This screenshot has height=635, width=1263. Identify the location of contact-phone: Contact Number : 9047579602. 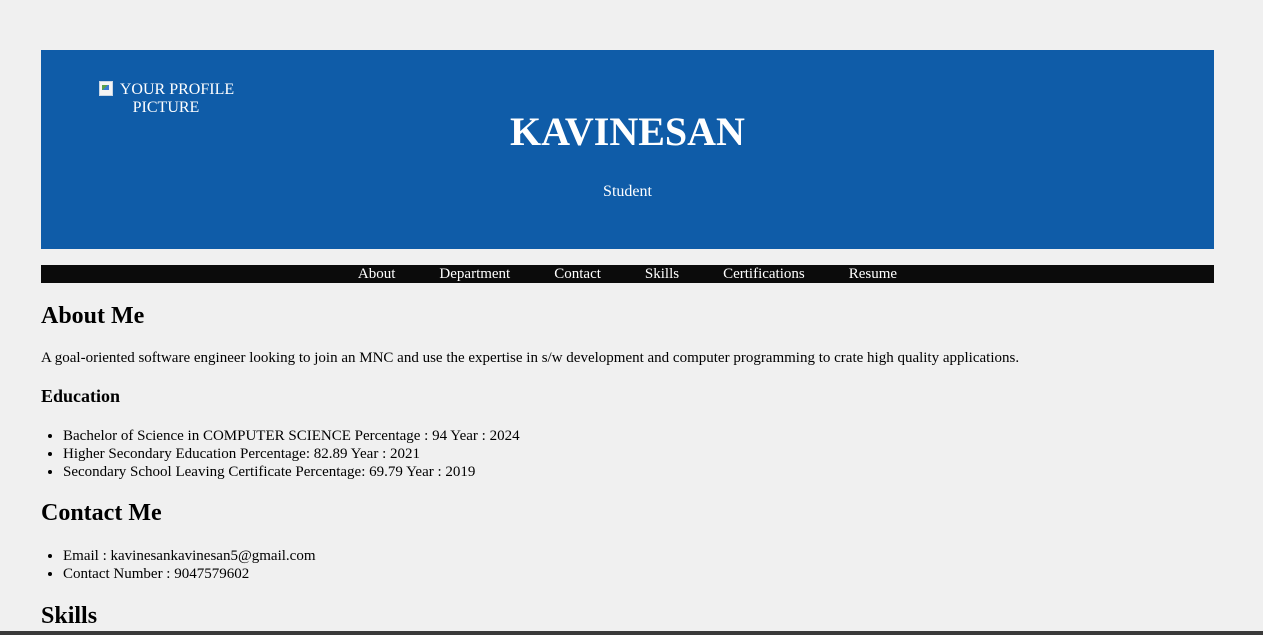
(638, 574).